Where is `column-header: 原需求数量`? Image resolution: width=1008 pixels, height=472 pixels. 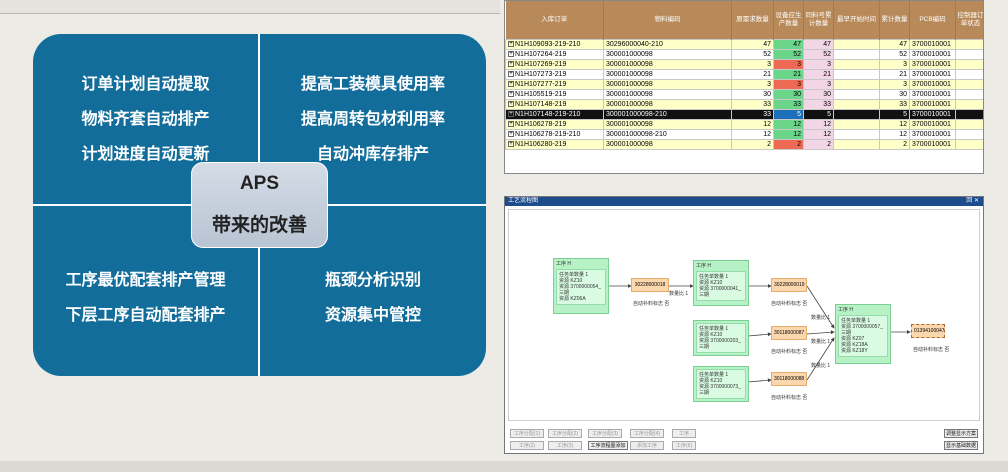
column-header: 原需求数量 is located at coordinates (752, 20).